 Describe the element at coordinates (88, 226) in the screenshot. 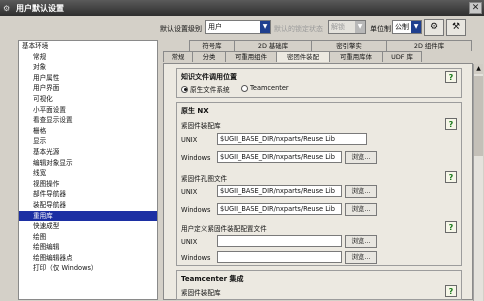

I see `tree-item: 快速成型` at that location.